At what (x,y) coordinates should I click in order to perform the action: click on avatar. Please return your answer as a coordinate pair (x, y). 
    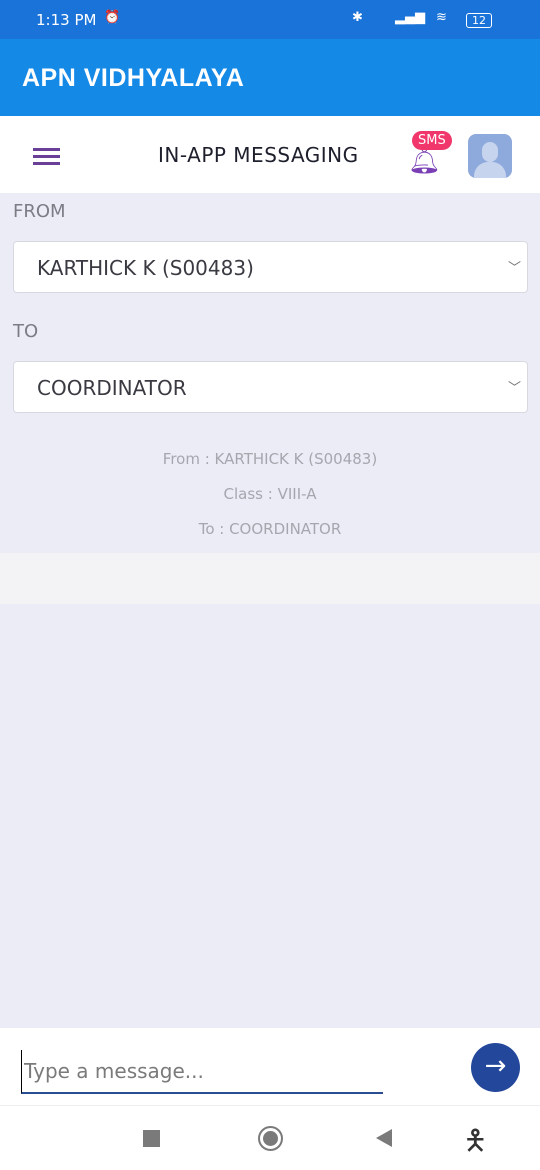
    Looking at the image, I should click on (490, 156).